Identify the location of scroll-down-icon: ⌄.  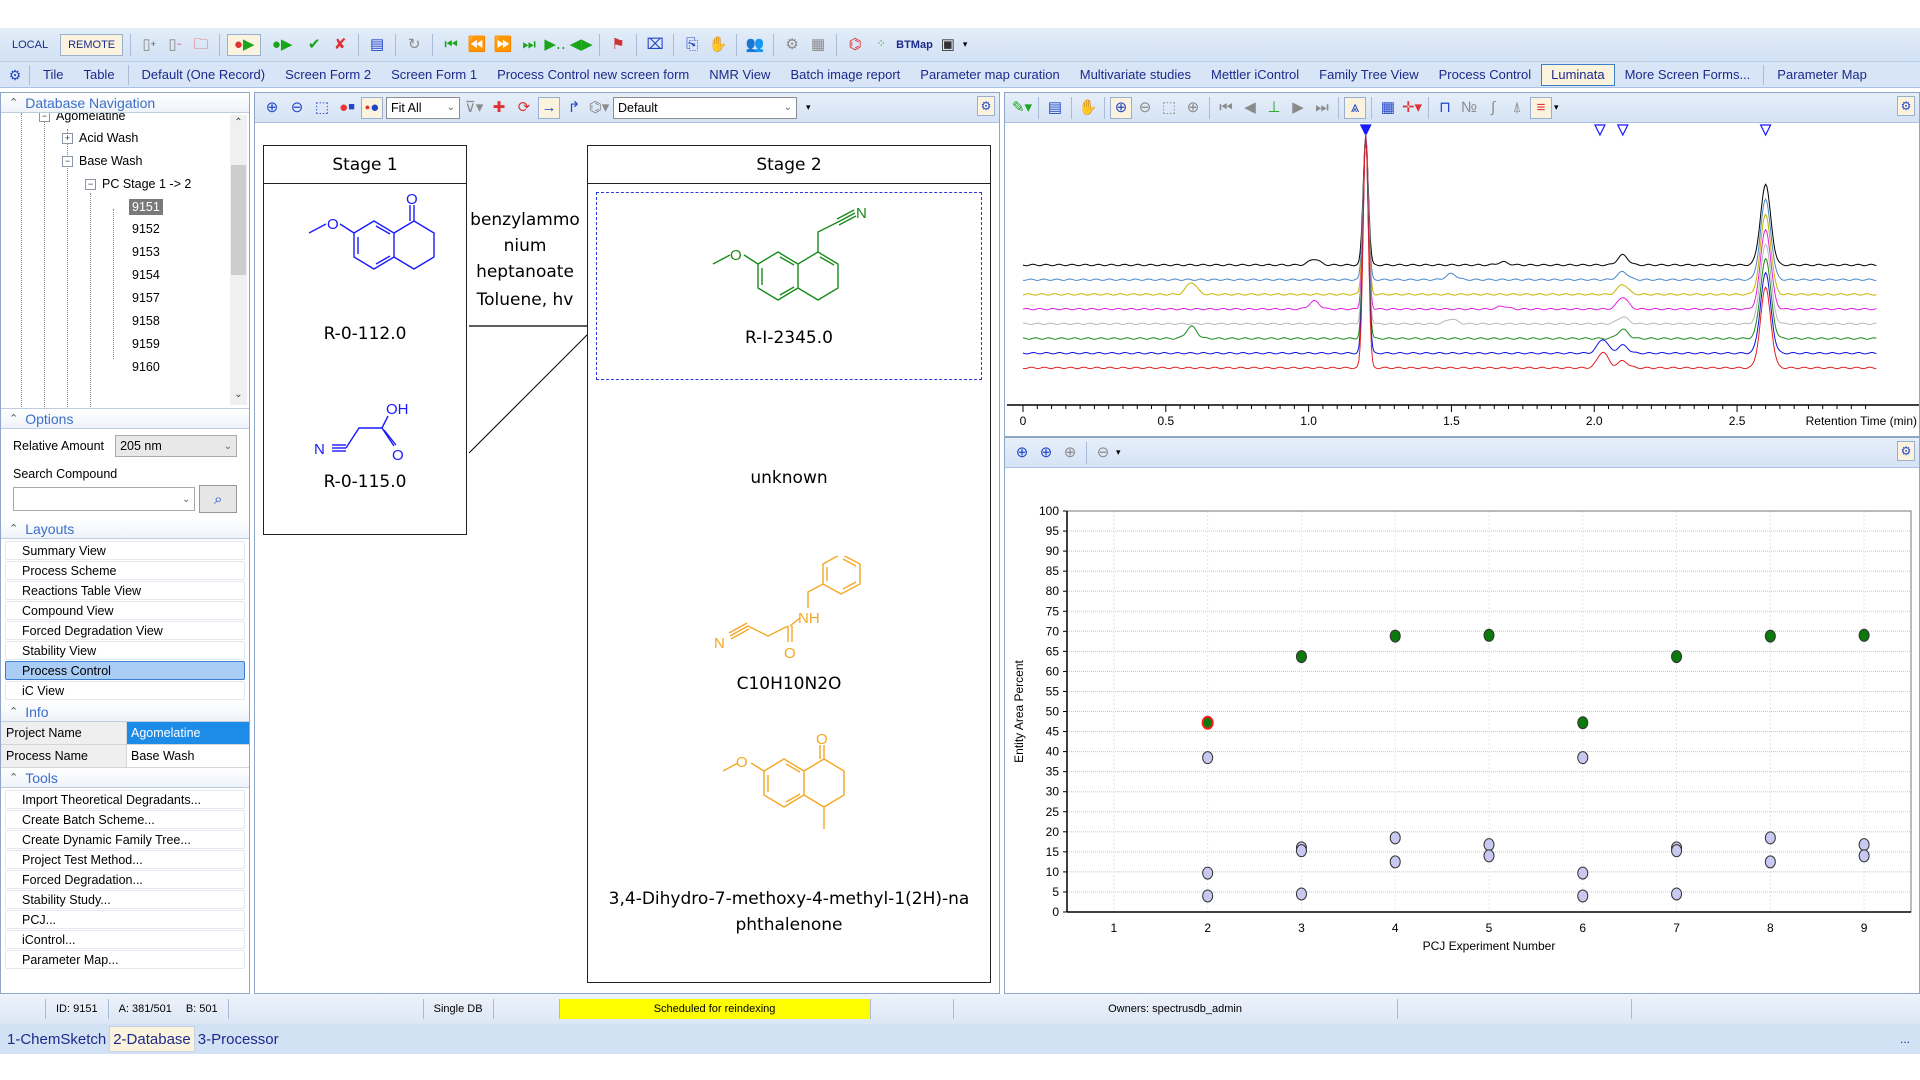
(238, 397).